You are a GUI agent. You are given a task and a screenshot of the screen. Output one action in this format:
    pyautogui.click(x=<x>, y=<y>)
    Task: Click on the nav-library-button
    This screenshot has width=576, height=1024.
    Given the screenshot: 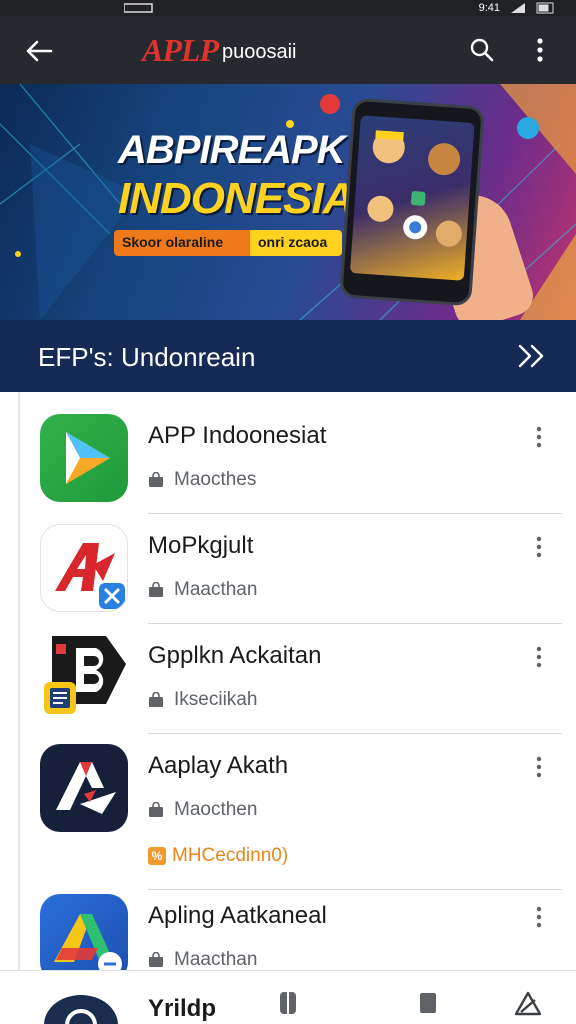 What is the action you would take?
    pyautogui.click(x=288, y=1003)
    